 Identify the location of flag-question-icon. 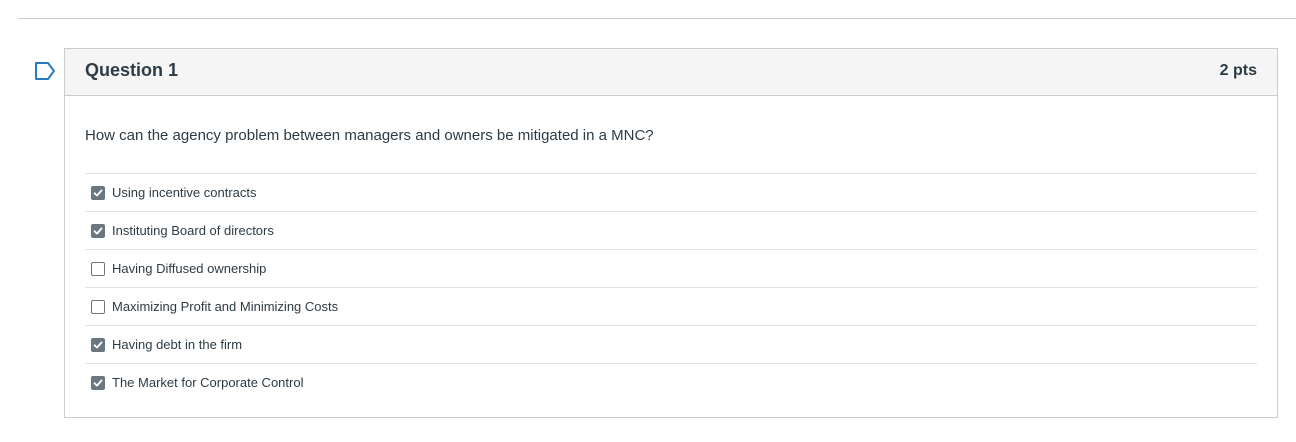
(45, 71).